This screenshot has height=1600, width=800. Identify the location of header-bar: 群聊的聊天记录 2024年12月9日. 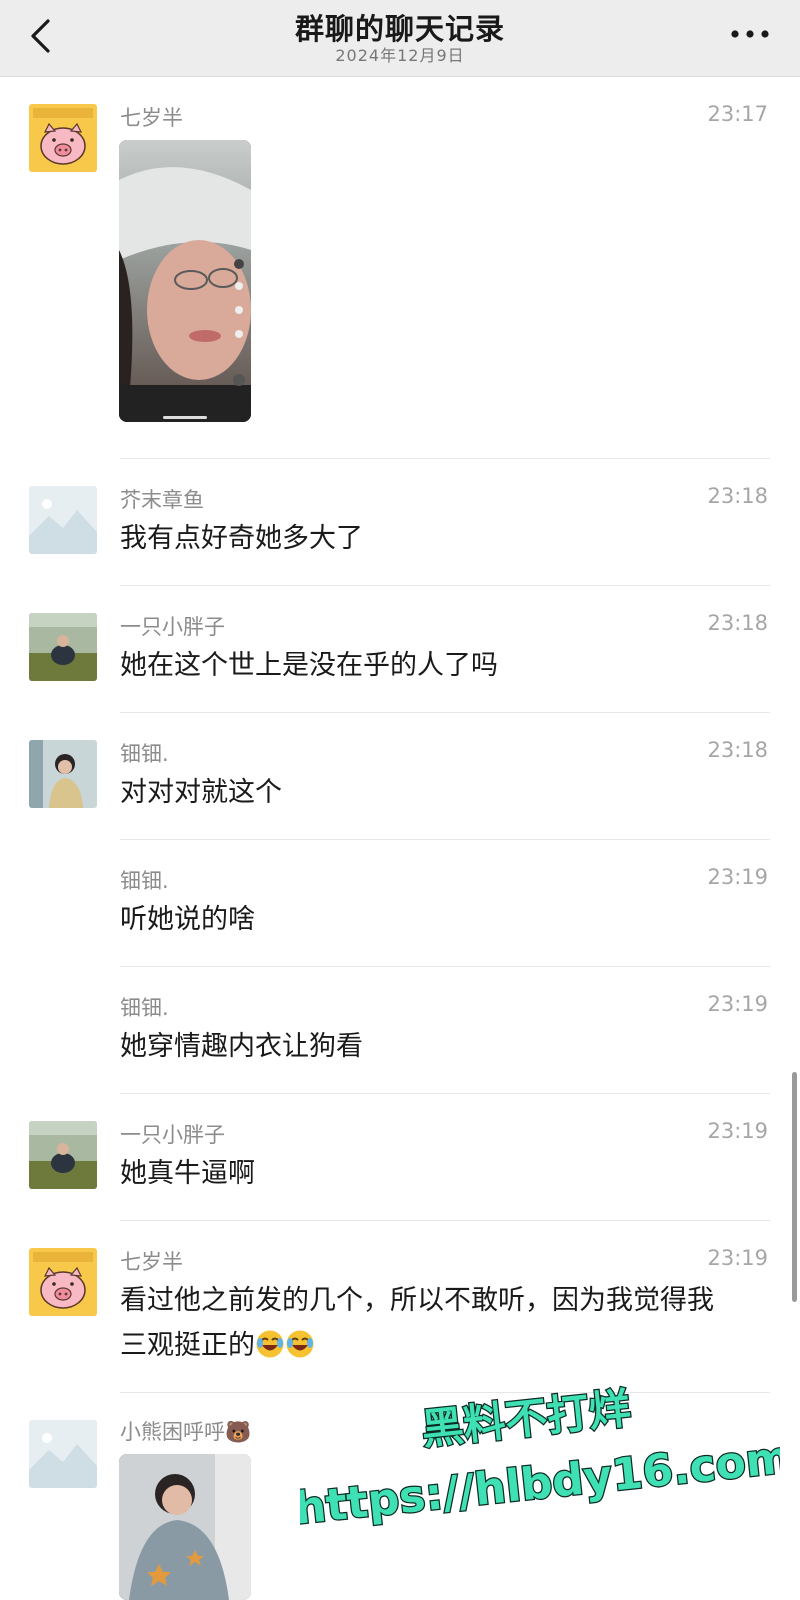
(400, 38).